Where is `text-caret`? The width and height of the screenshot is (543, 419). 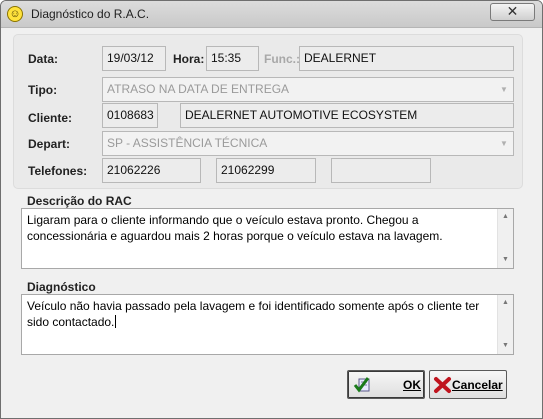 text-caret is located at coordinates (116, 321).